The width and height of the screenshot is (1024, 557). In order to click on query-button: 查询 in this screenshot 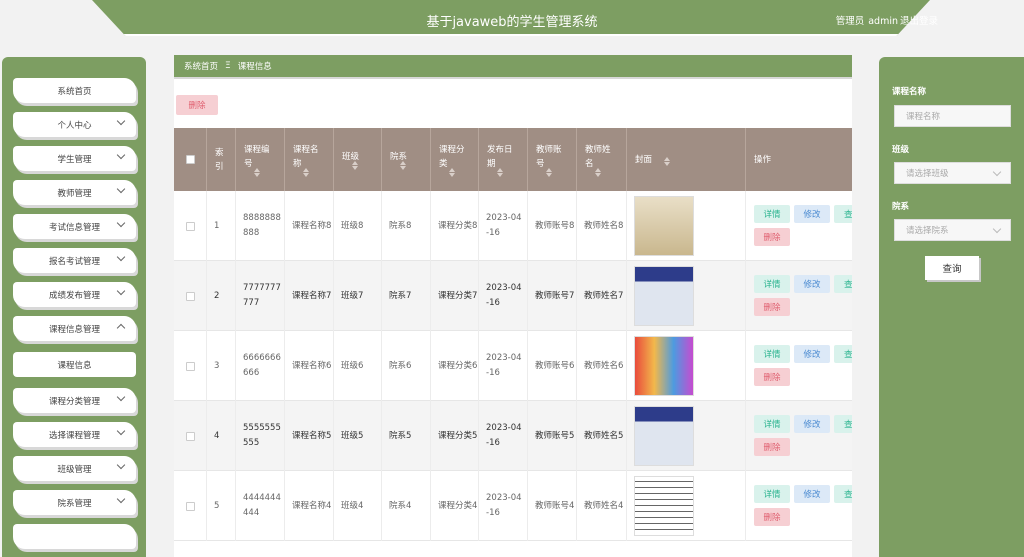, I will do `click(952, 268)`.